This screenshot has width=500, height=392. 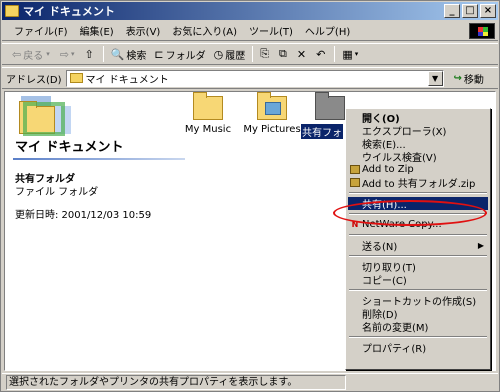 I want to click on file-item-shared-folder: 共有フォ, so click(x=326, y=115).